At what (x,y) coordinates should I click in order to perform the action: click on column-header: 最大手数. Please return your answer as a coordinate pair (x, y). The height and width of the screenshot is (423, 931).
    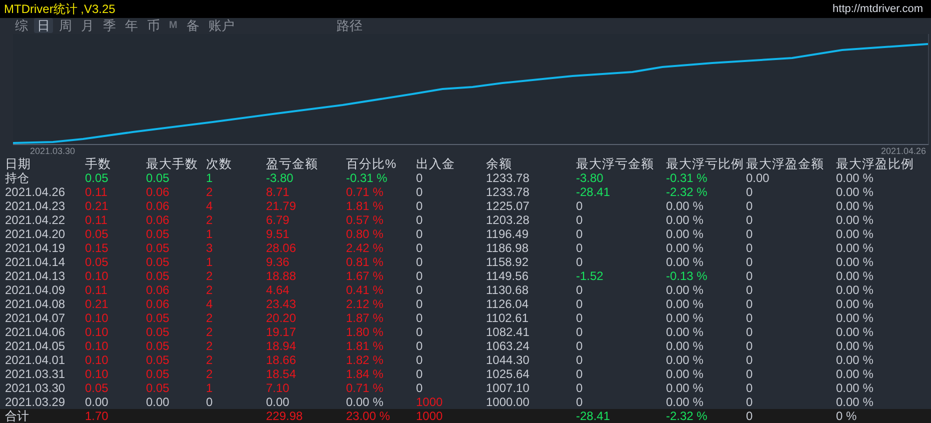
    Looking at the image, I should click on (172, 164).